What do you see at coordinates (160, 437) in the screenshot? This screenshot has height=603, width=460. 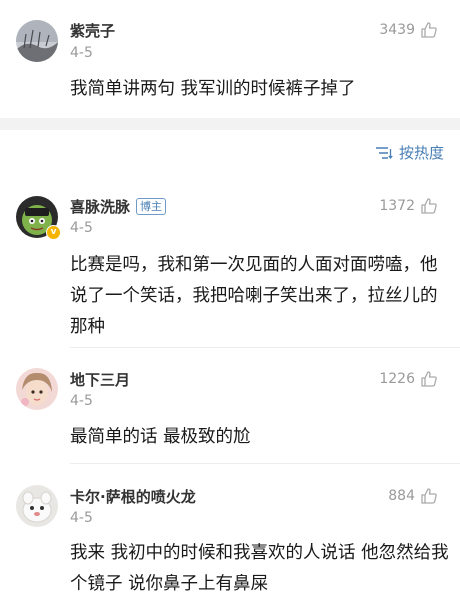 I see `comment-text: 最简单的话 最极致的尬` at bounding box center [160, 437].